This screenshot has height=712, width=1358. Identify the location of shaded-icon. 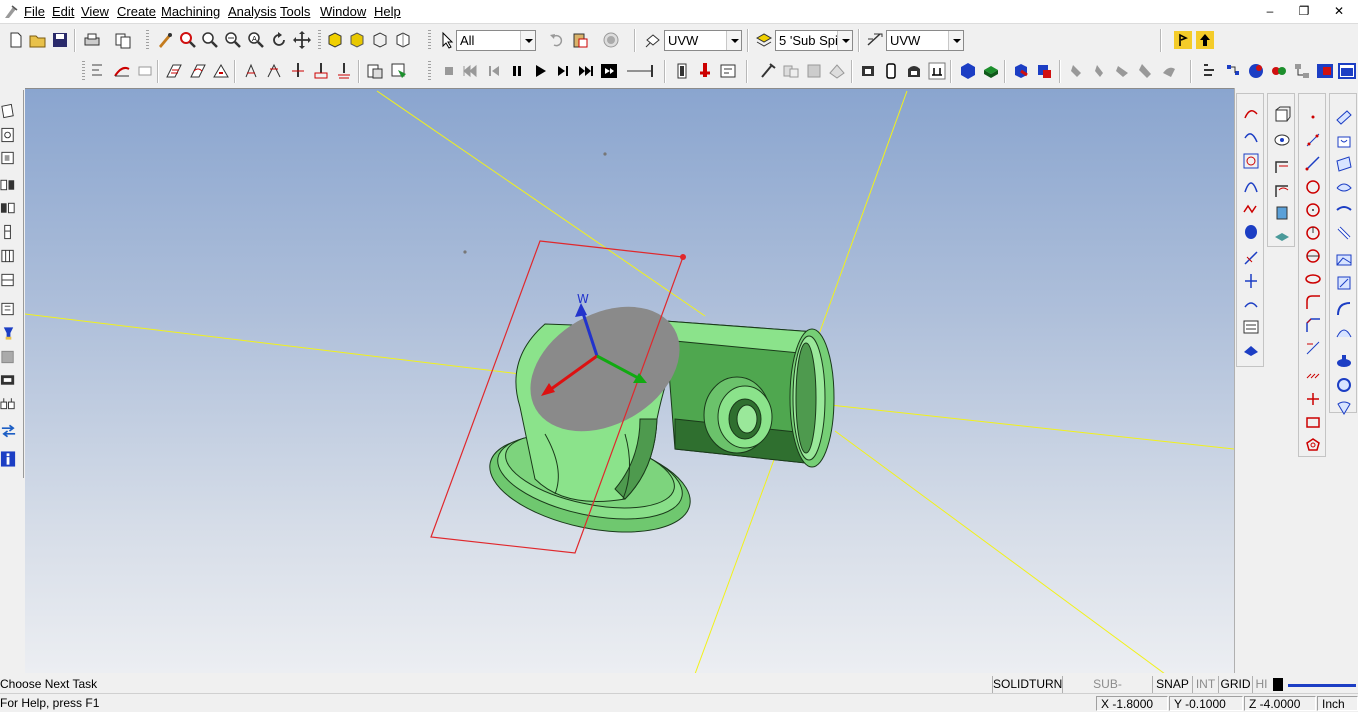
(335, 40).